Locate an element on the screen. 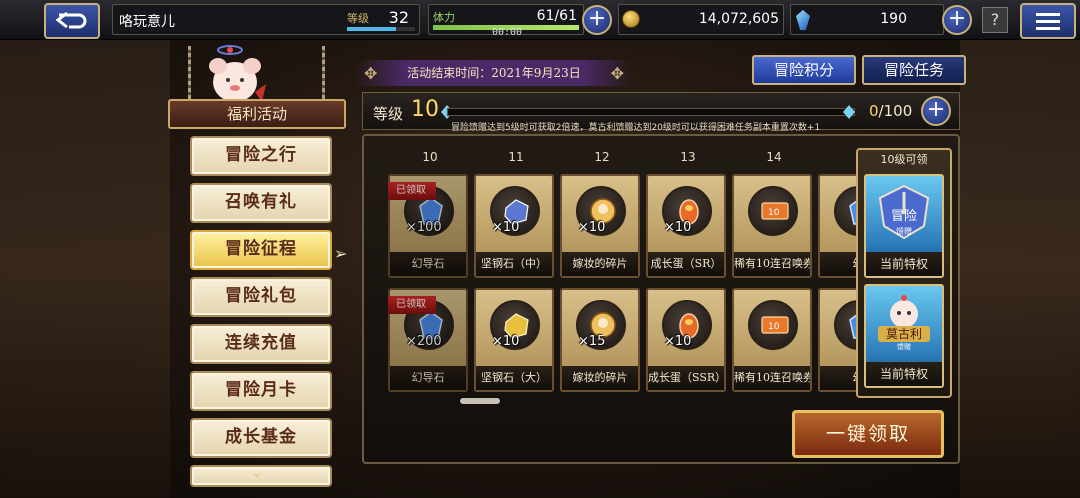  level-column-number: 14 is located at coordinates (774, 157).